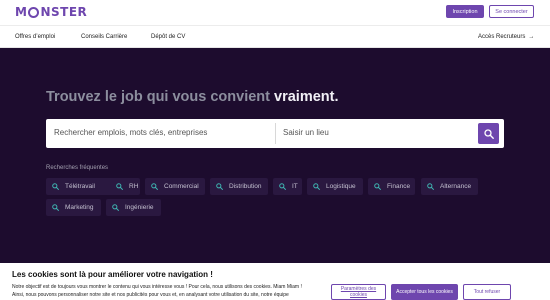  I want to click on search-divider, so click(275, 133).